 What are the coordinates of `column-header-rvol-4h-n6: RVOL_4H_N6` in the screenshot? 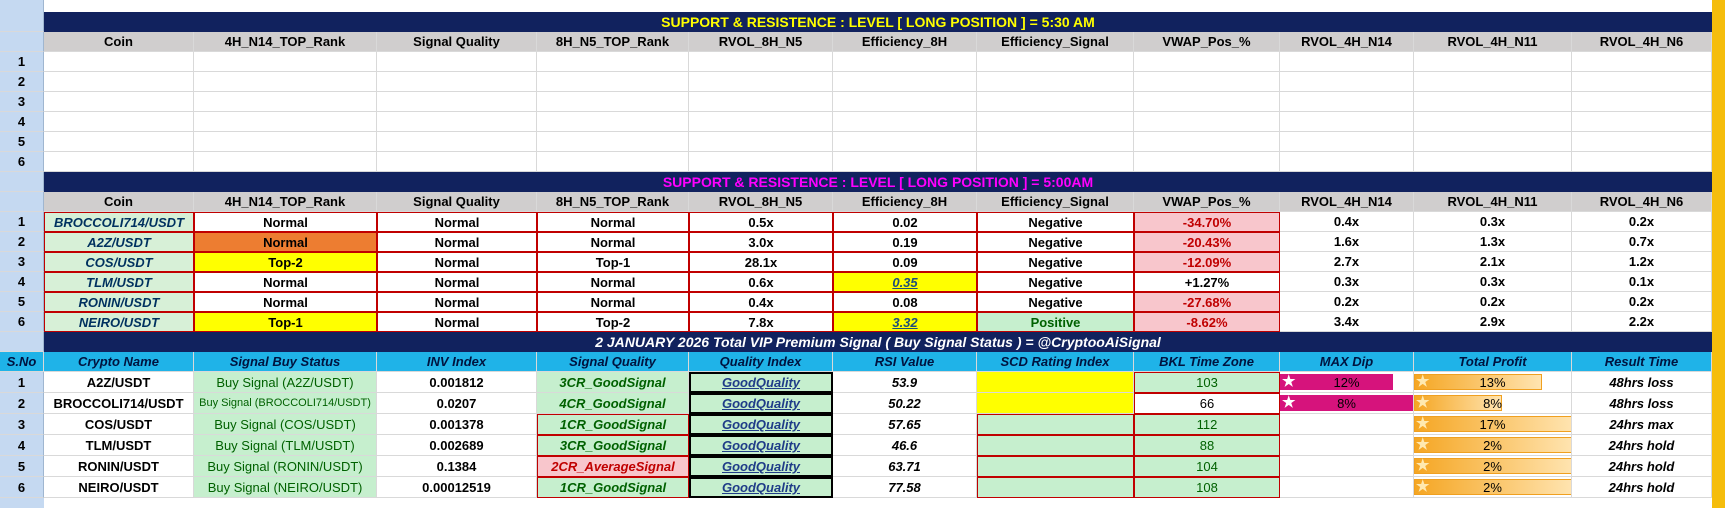 It's located at (1642, 202).